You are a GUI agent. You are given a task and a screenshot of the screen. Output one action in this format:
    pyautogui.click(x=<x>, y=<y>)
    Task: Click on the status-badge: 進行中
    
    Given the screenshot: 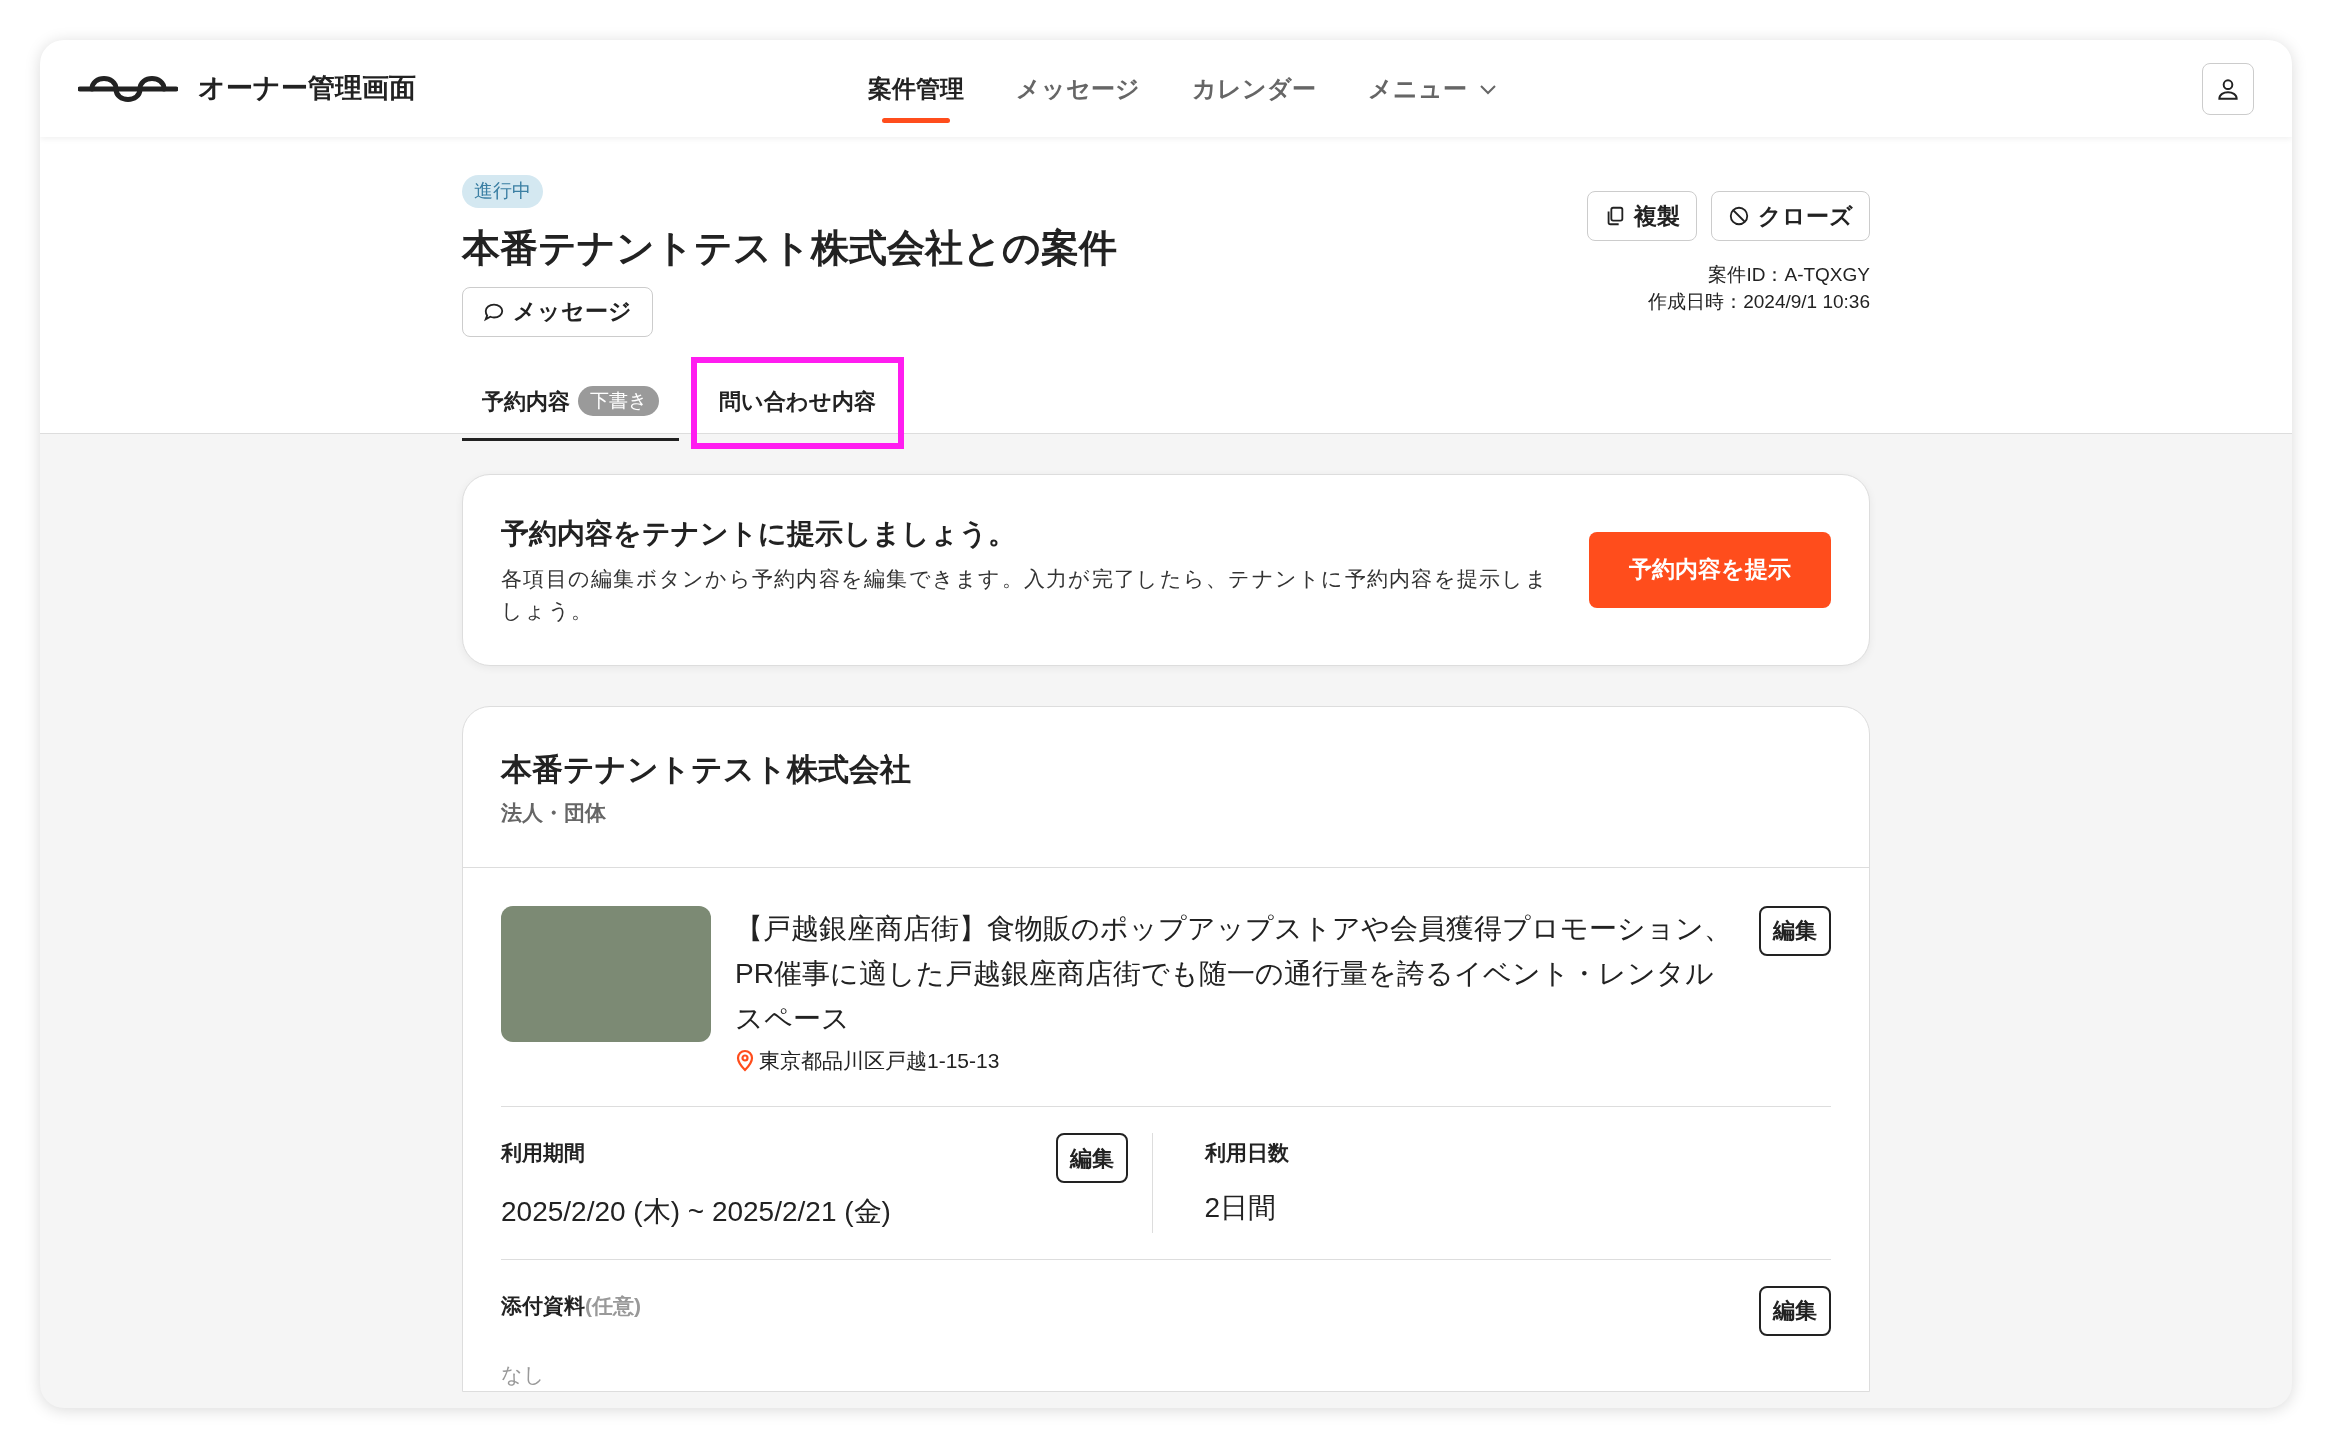 What is the action you would take?
    pyautogui.click(x=502, y=191)
    